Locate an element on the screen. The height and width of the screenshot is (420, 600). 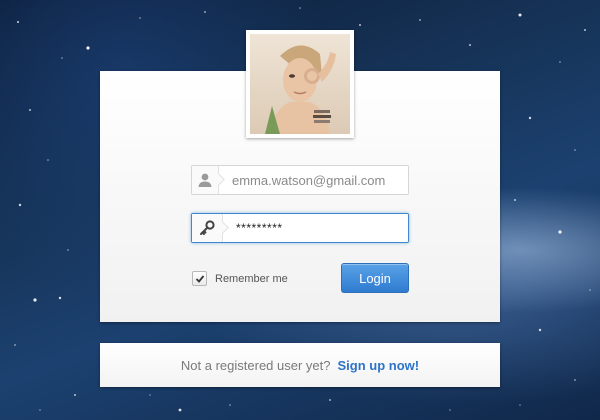
email-input is located at coordinates (313, 180).